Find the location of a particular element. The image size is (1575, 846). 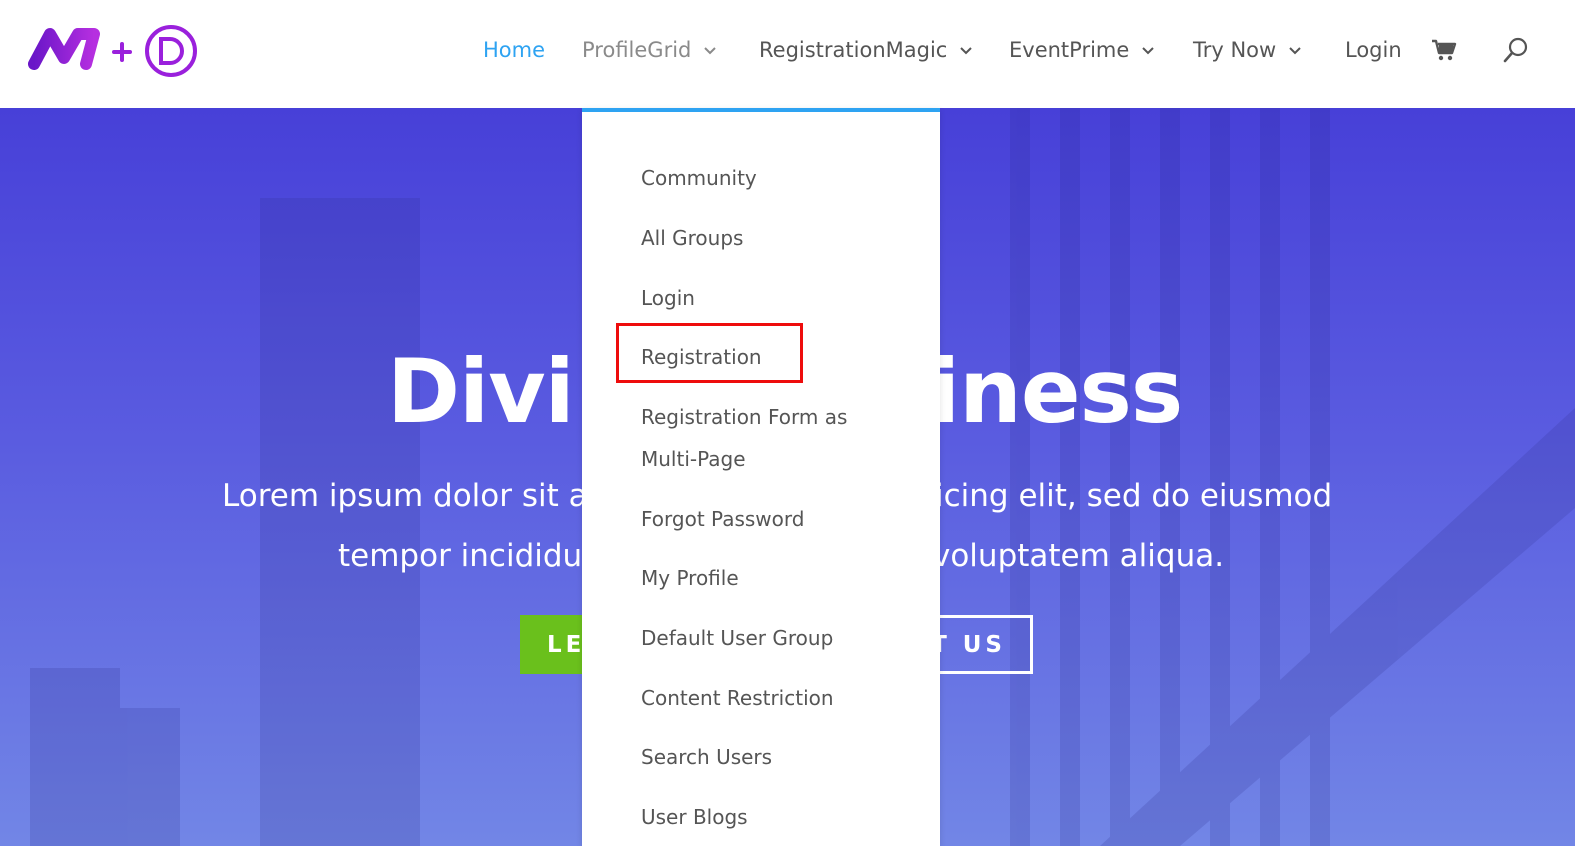

menu-item-label: Login is located at coordinates (668, 298).